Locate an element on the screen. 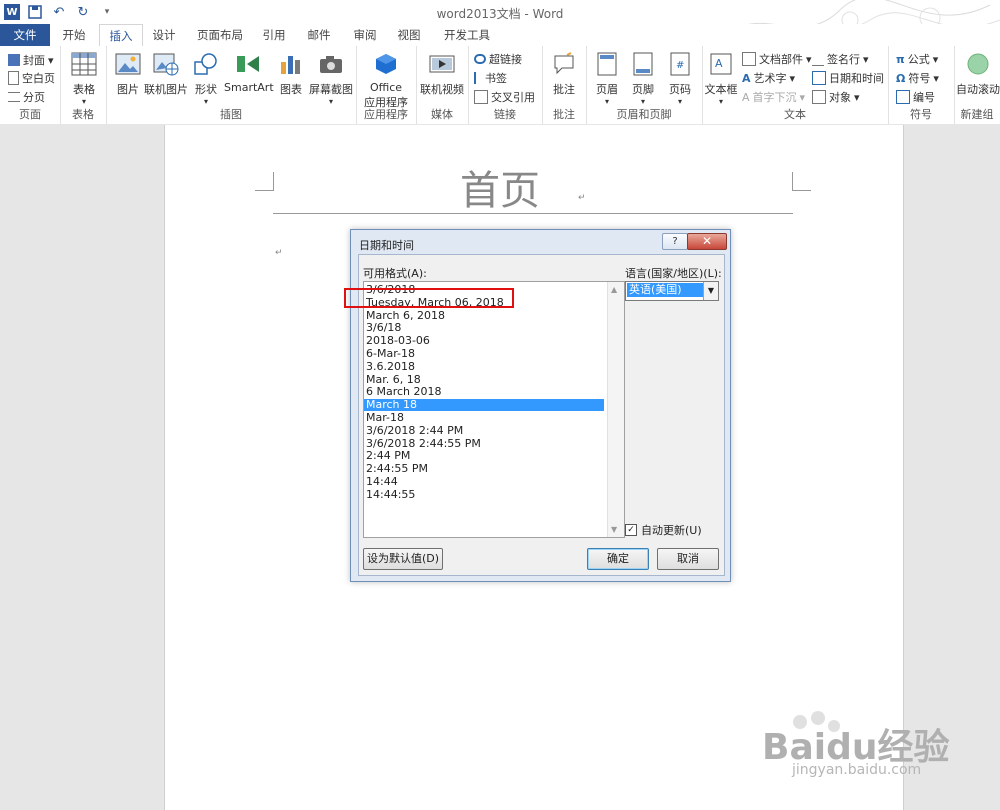 The height and width of the screenshot is (810, 1000). picture-button: 图片 is located at coordinates (128, 74).